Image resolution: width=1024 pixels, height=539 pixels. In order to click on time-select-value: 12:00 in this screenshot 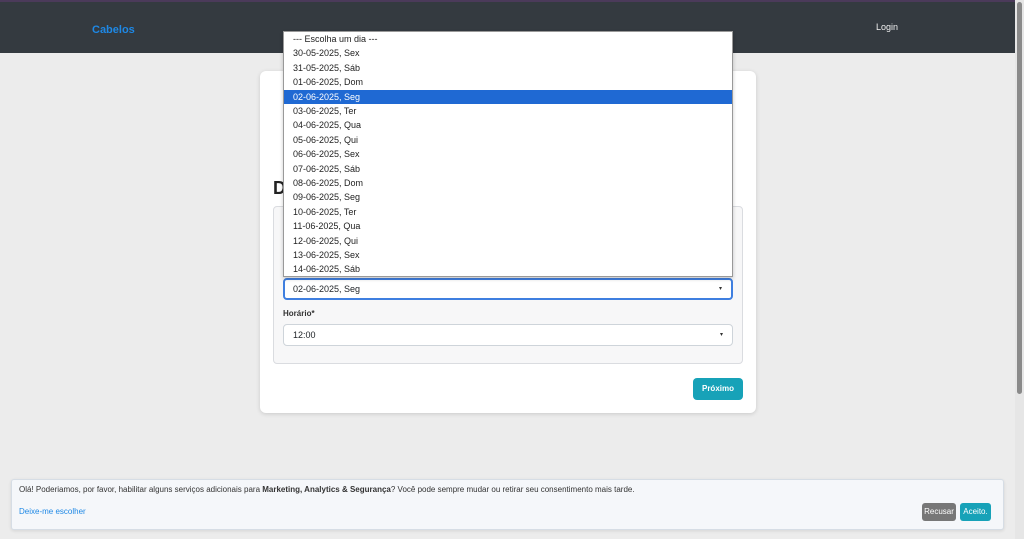, I will do `click(304, 335)`.